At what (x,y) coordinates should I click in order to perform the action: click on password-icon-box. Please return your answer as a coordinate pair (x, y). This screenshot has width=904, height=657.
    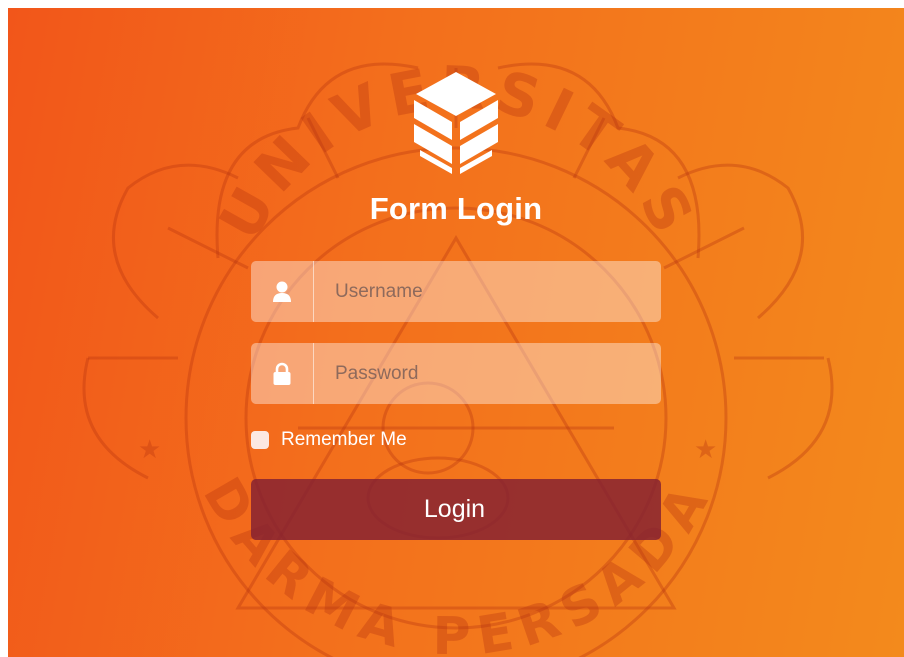
    Looking at the image, I should click on (282, 373).